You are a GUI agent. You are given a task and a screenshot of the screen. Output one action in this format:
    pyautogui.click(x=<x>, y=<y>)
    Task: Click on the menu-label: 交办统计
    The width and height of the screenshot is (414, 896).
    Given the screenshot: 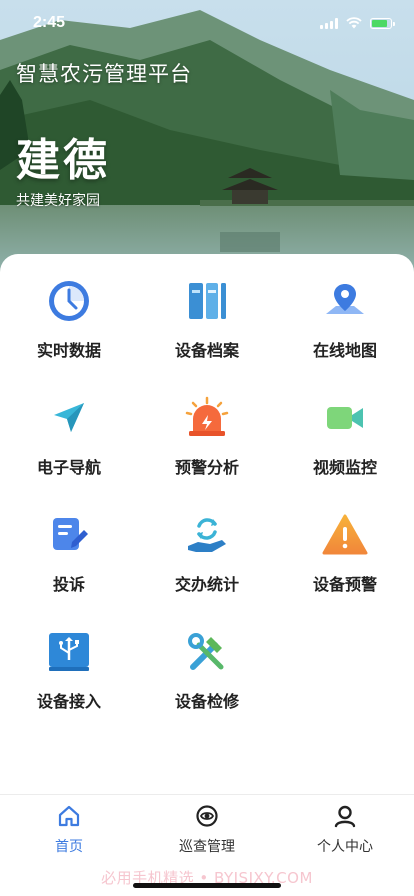 What is the action you would take?
    pyautogui.click(x=206, y=584)
    